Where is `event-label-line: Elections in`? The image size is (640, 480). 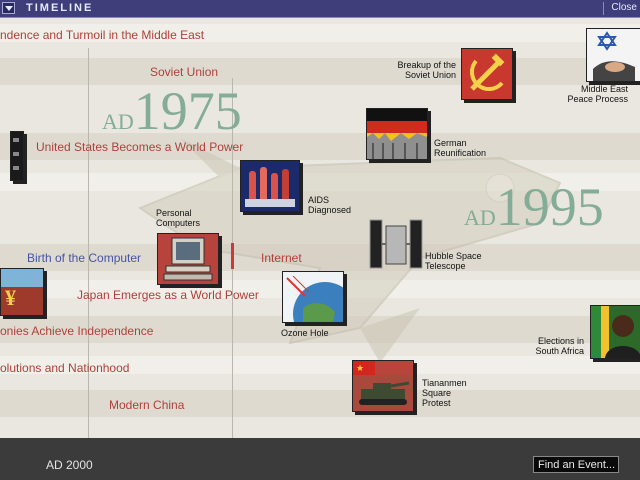
event-label-line: Elections in is located at coordinates (560, 341).